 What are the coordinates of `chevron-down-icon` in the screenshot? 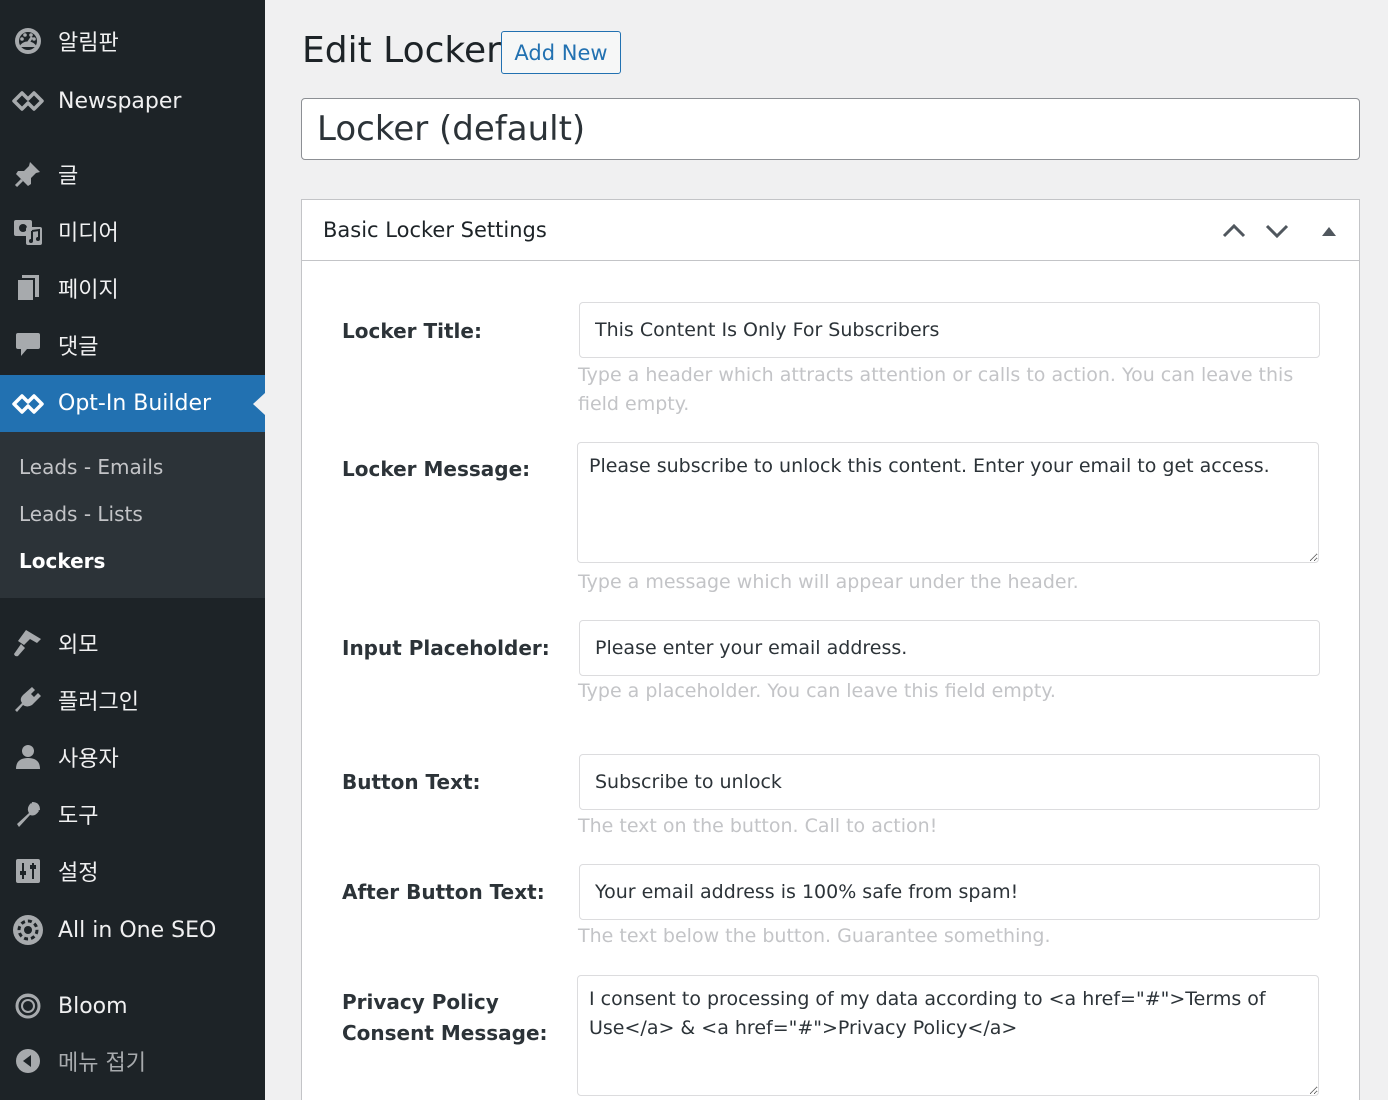 It's located at (1277, 231).